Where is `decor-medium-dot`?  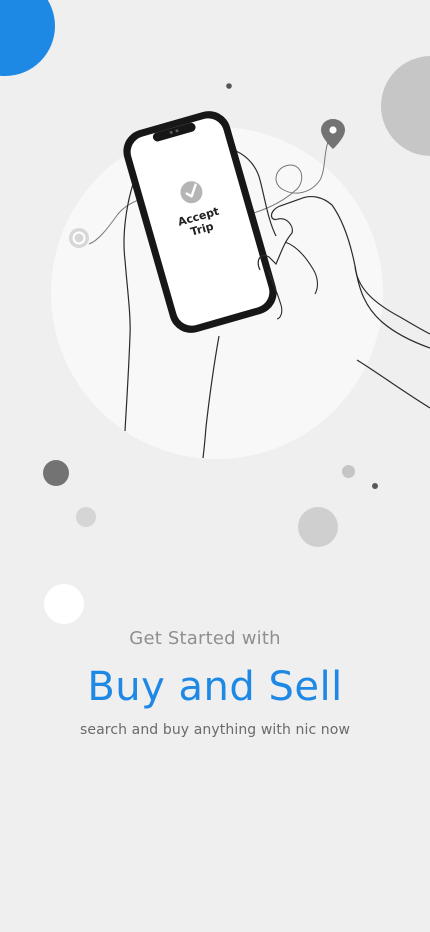 decor-medium-dot is located at coordinates (318, 527).